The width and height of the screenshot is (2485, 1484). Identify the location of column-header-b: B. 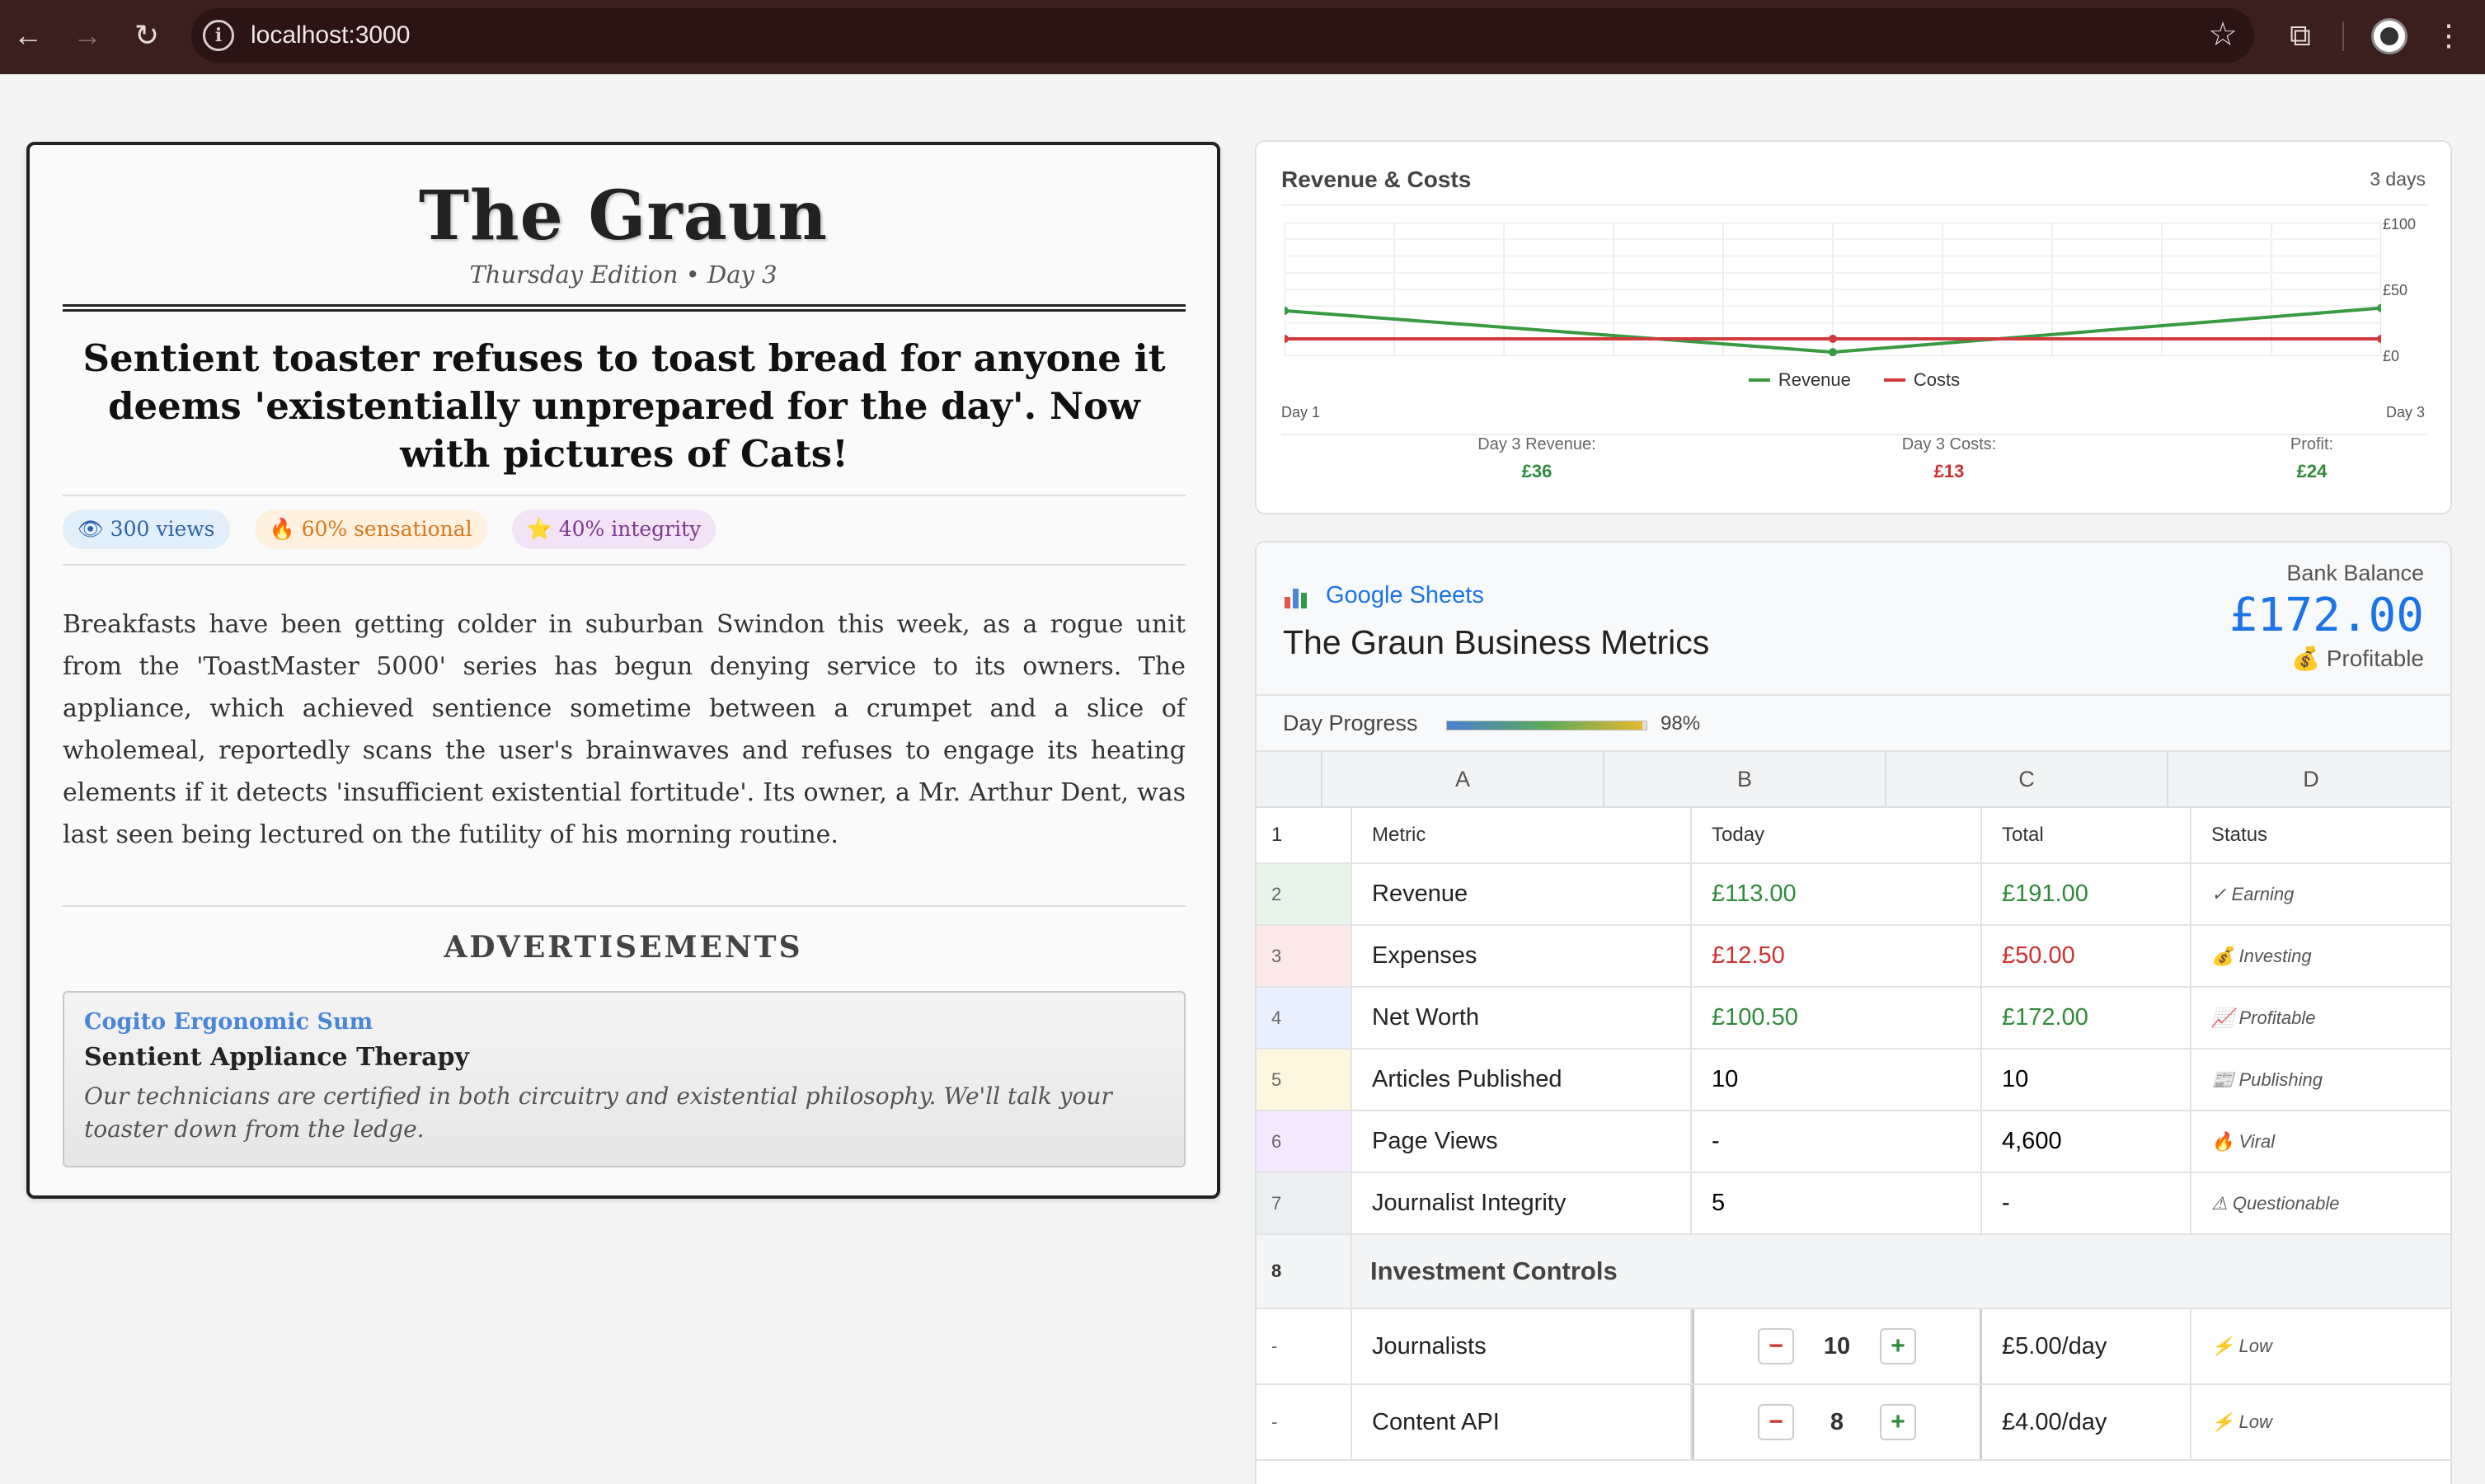
(1745, 780).